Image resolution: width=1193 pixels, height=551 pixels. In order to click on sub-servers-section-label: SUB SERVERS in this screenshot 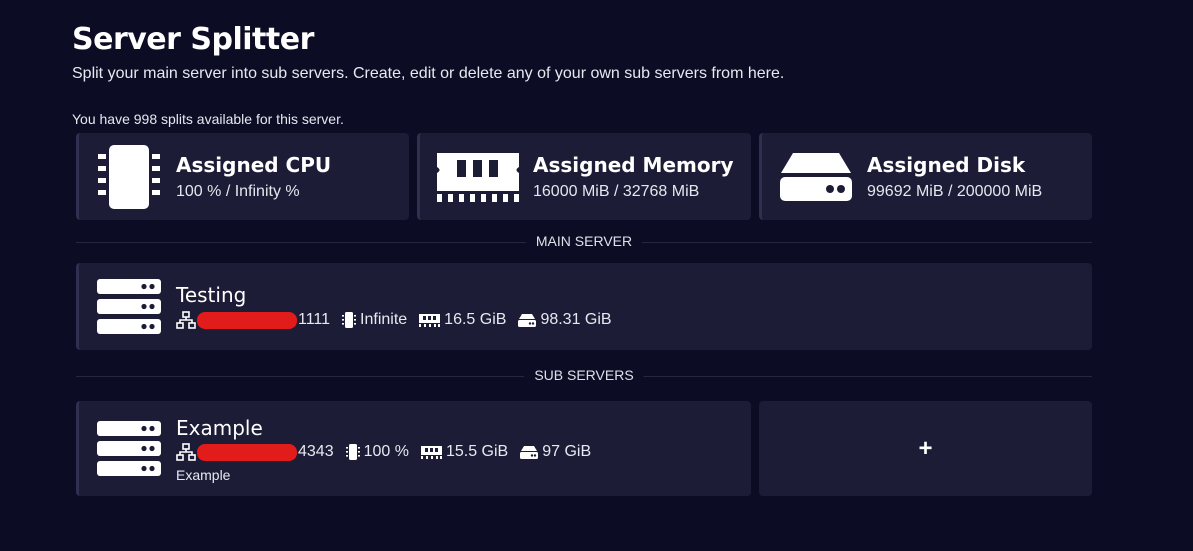, I will do `click(584, 375)`.